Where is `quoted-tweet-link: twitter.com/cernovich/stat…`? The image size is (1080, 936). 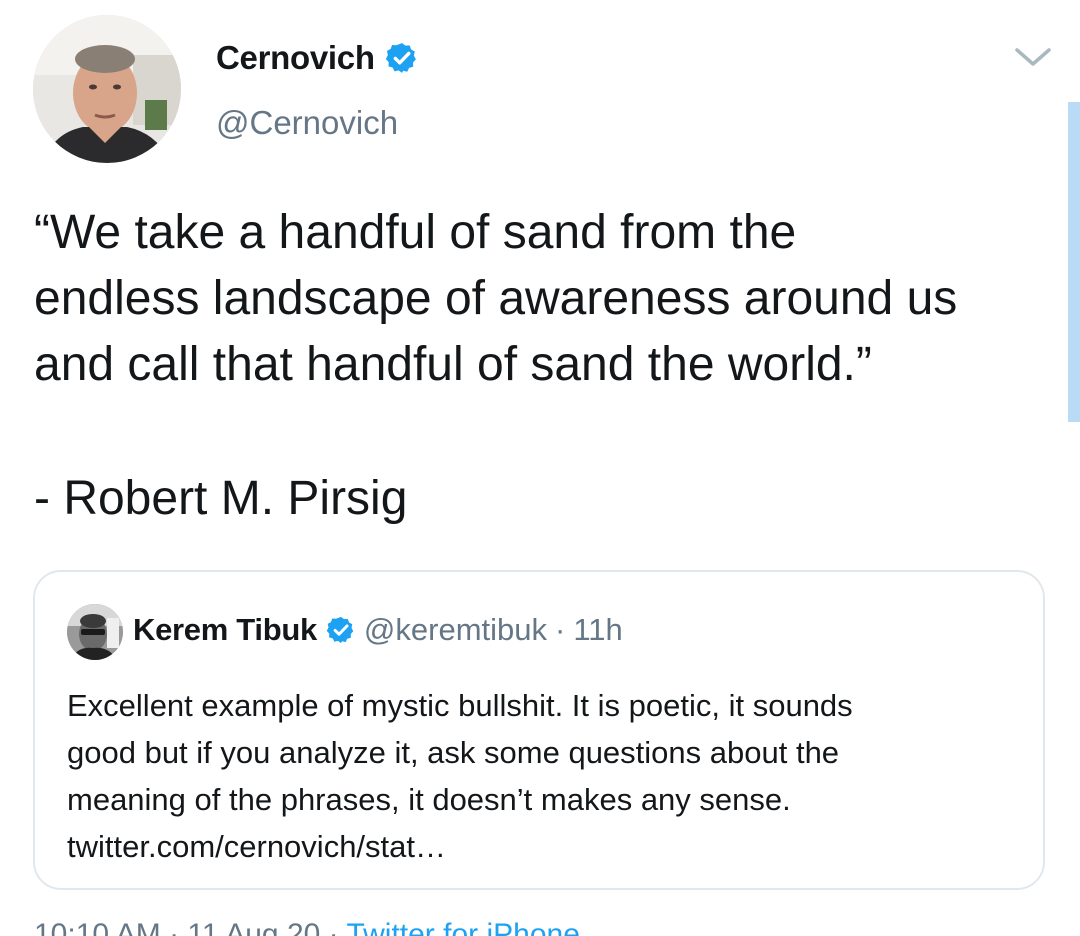
quoted-tweet-link: twitter.com/cernovich/stat… is located at coordinates (547, 846).